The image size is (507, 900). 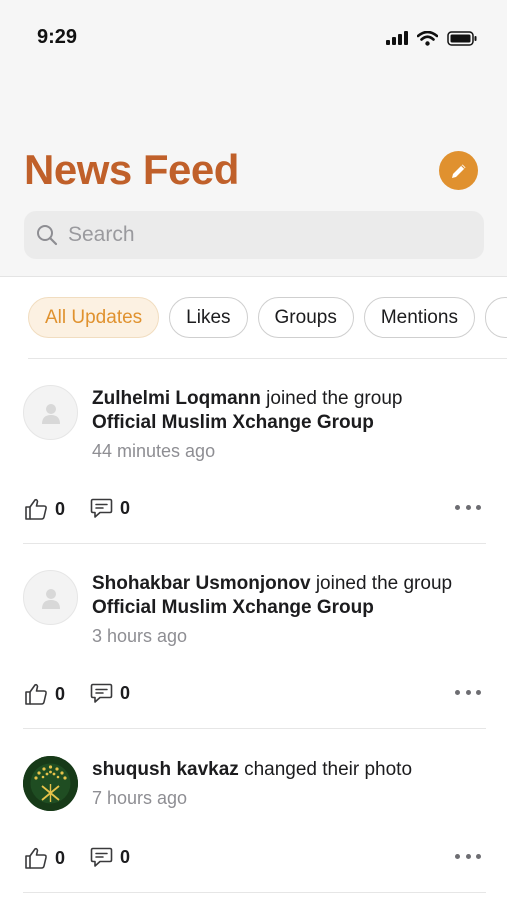 What do you see at coordinates (140, 636) in the screenshot?
I see `timestamp: 3 hours ago` at bounding box center [140, 636].